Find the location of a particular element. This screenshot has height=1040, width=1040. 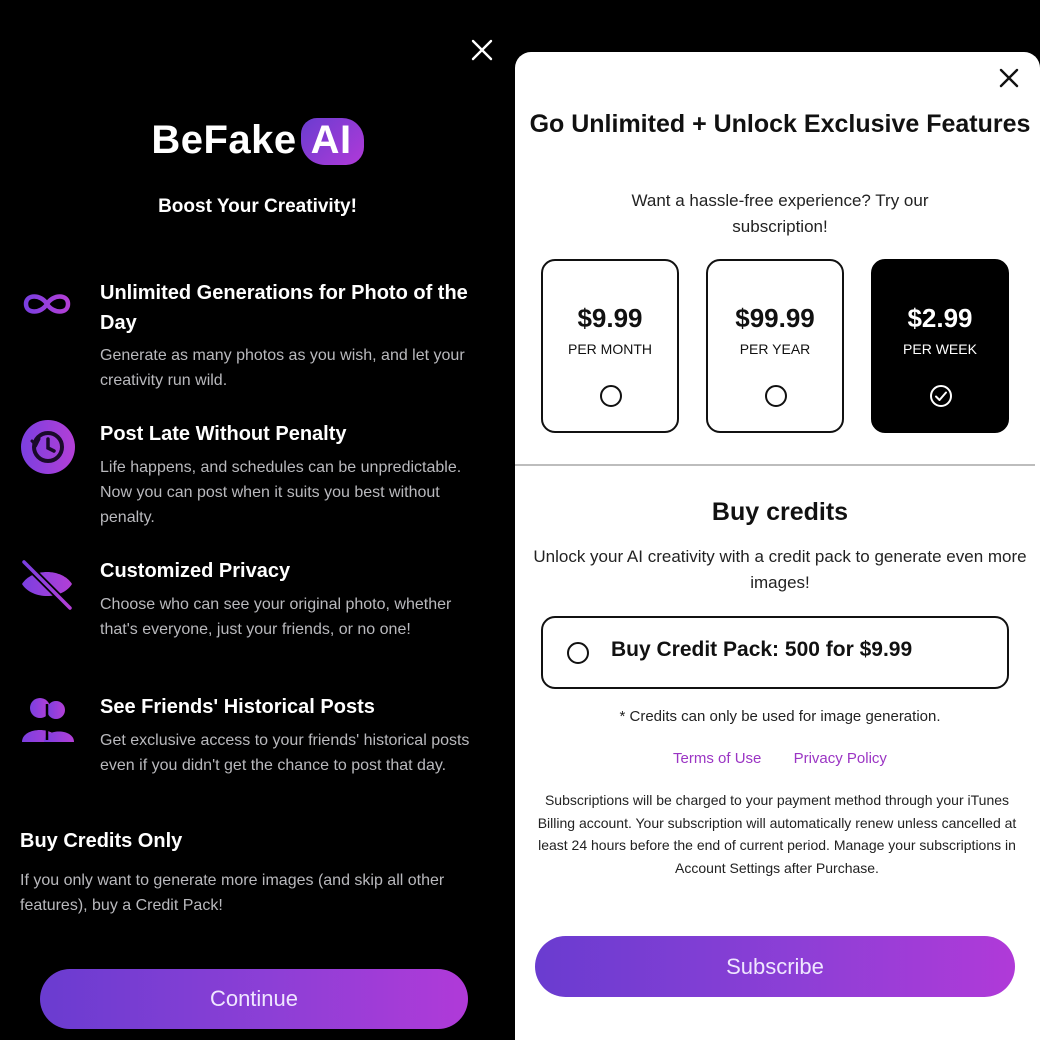

infinity-icon is located at coordinates (47, 304).